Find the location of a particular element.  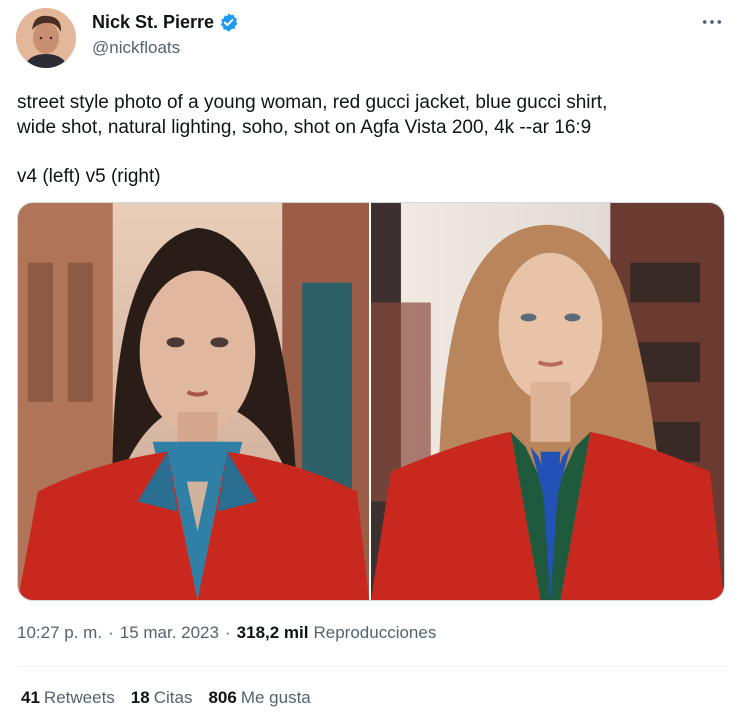

author-name: Nick St. Pierre is located at coordinates (153, 22).